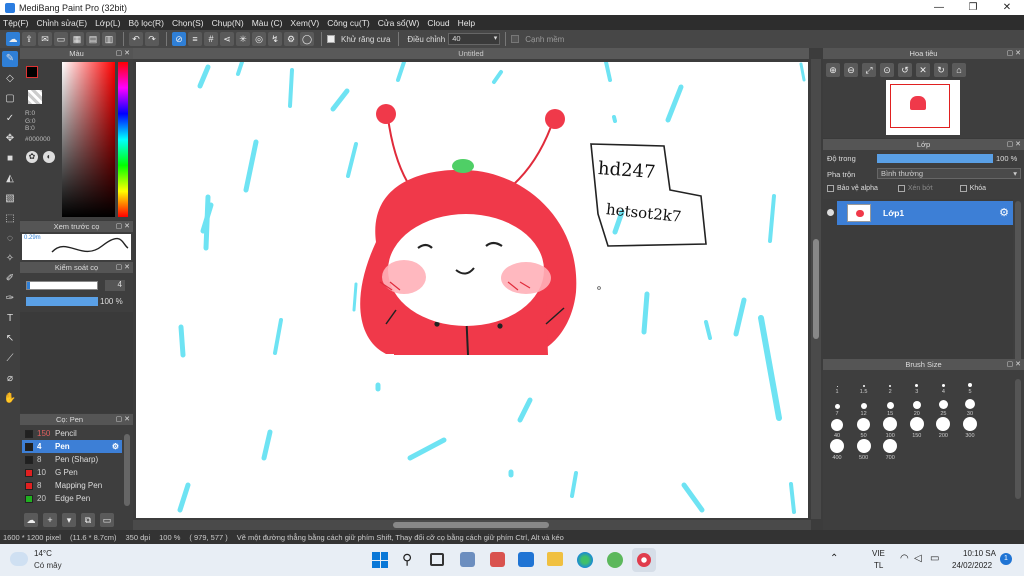  What do you see at coordinates (864, 428) in the screenshot?
I see `brush-size-option: 50` at bounding box center [864, 428].